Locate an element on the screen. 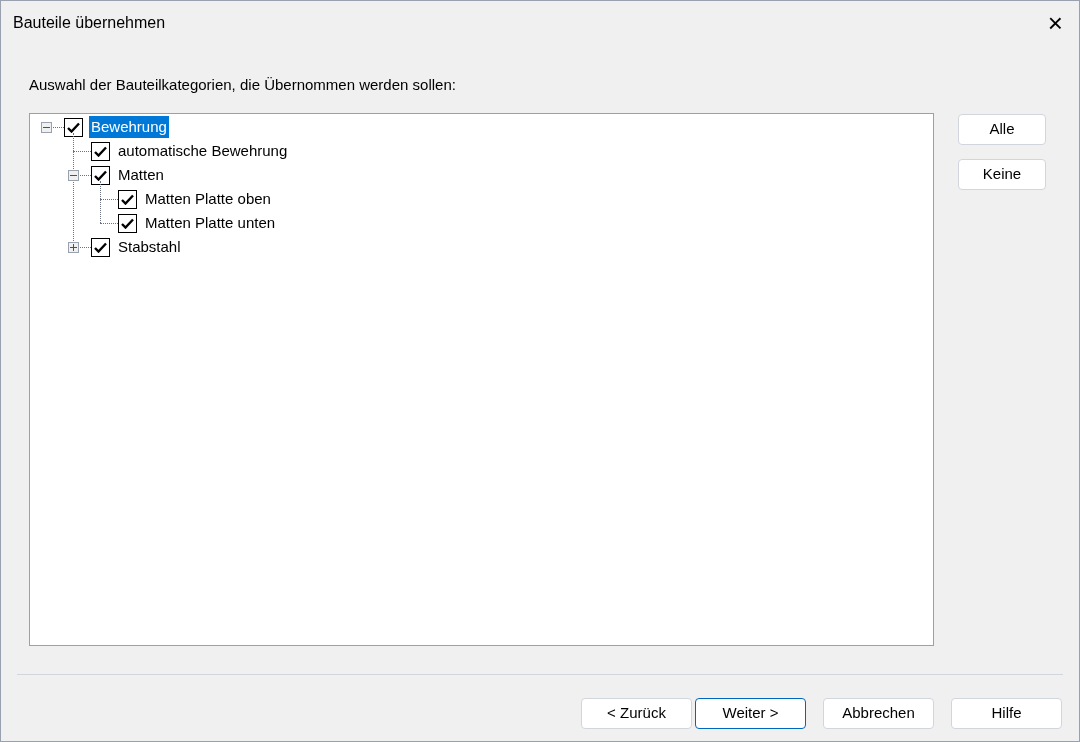 Image resolution: width=1080 pixels, height=742 pixels. footer-button: Hilfe is located at coordinates (1006, 713).